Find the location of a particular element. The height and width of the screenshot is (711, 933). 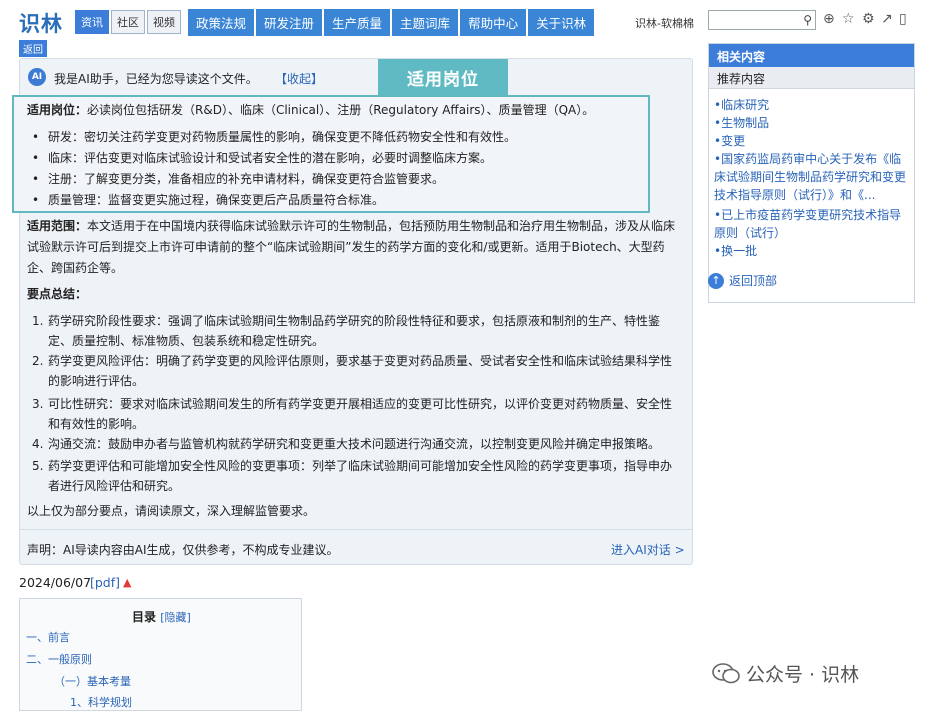

sub-tabs: 资讯 社区 视频 is located at coordinates (129, 22).